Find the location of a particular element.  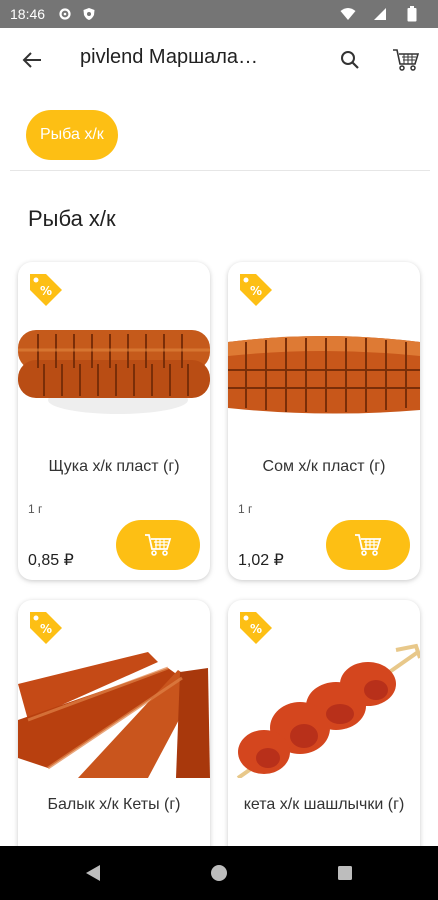

cart-icon is located at coordinates (406, 60).